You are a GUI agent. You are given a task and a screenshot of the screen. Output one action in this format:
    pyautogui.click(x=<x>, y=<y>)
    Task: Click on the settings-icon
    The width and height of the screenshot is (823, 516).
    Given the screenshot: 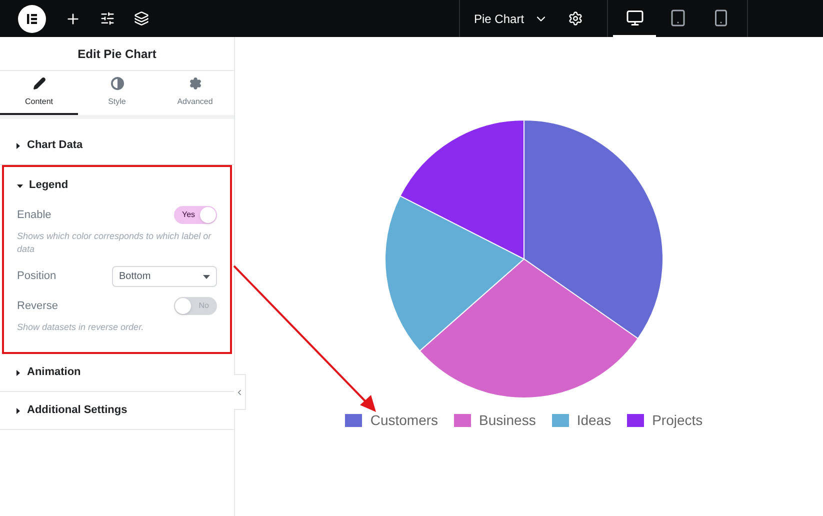 What is the action you would take?
    pyautogui.click(x=576, y=18)
    